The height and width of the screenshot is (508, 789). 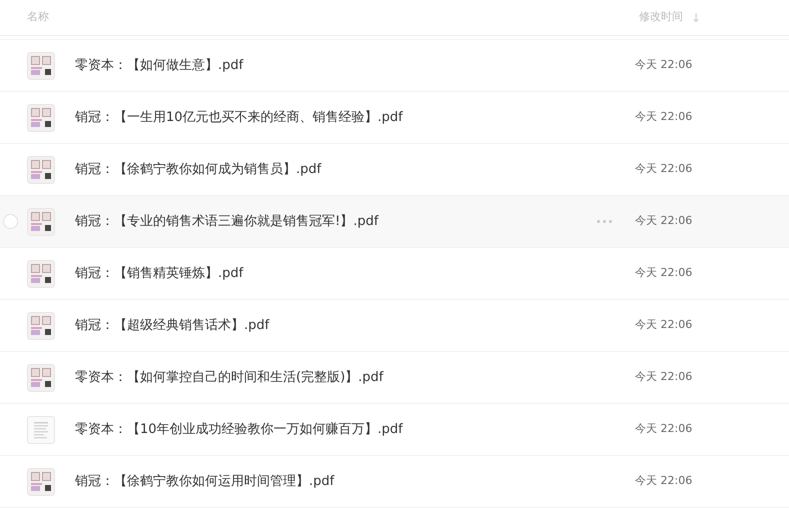 I want to click on file-name: 零资本：【10年创业成功经验教你一万如何赚百万】.pdf, so click(x=239, y=430).